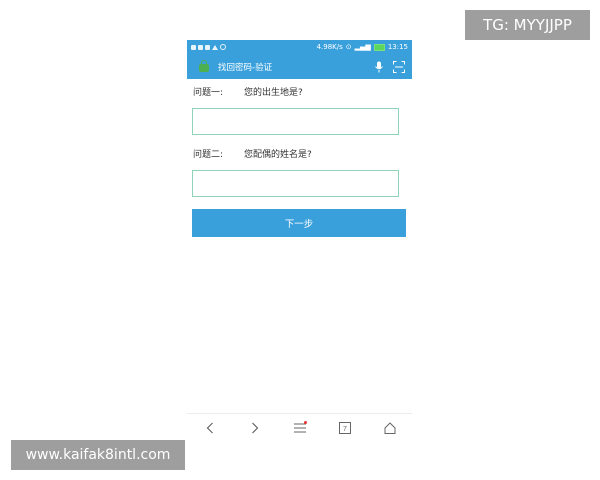 The height and width of the screenshot is (480, 600). What do you see at coordinates (299, 47) in the screenshot?
I see `status-bar: 4.98K/s ⊙ ▂▄▆ 13:15` at bounding box center [299, 47].